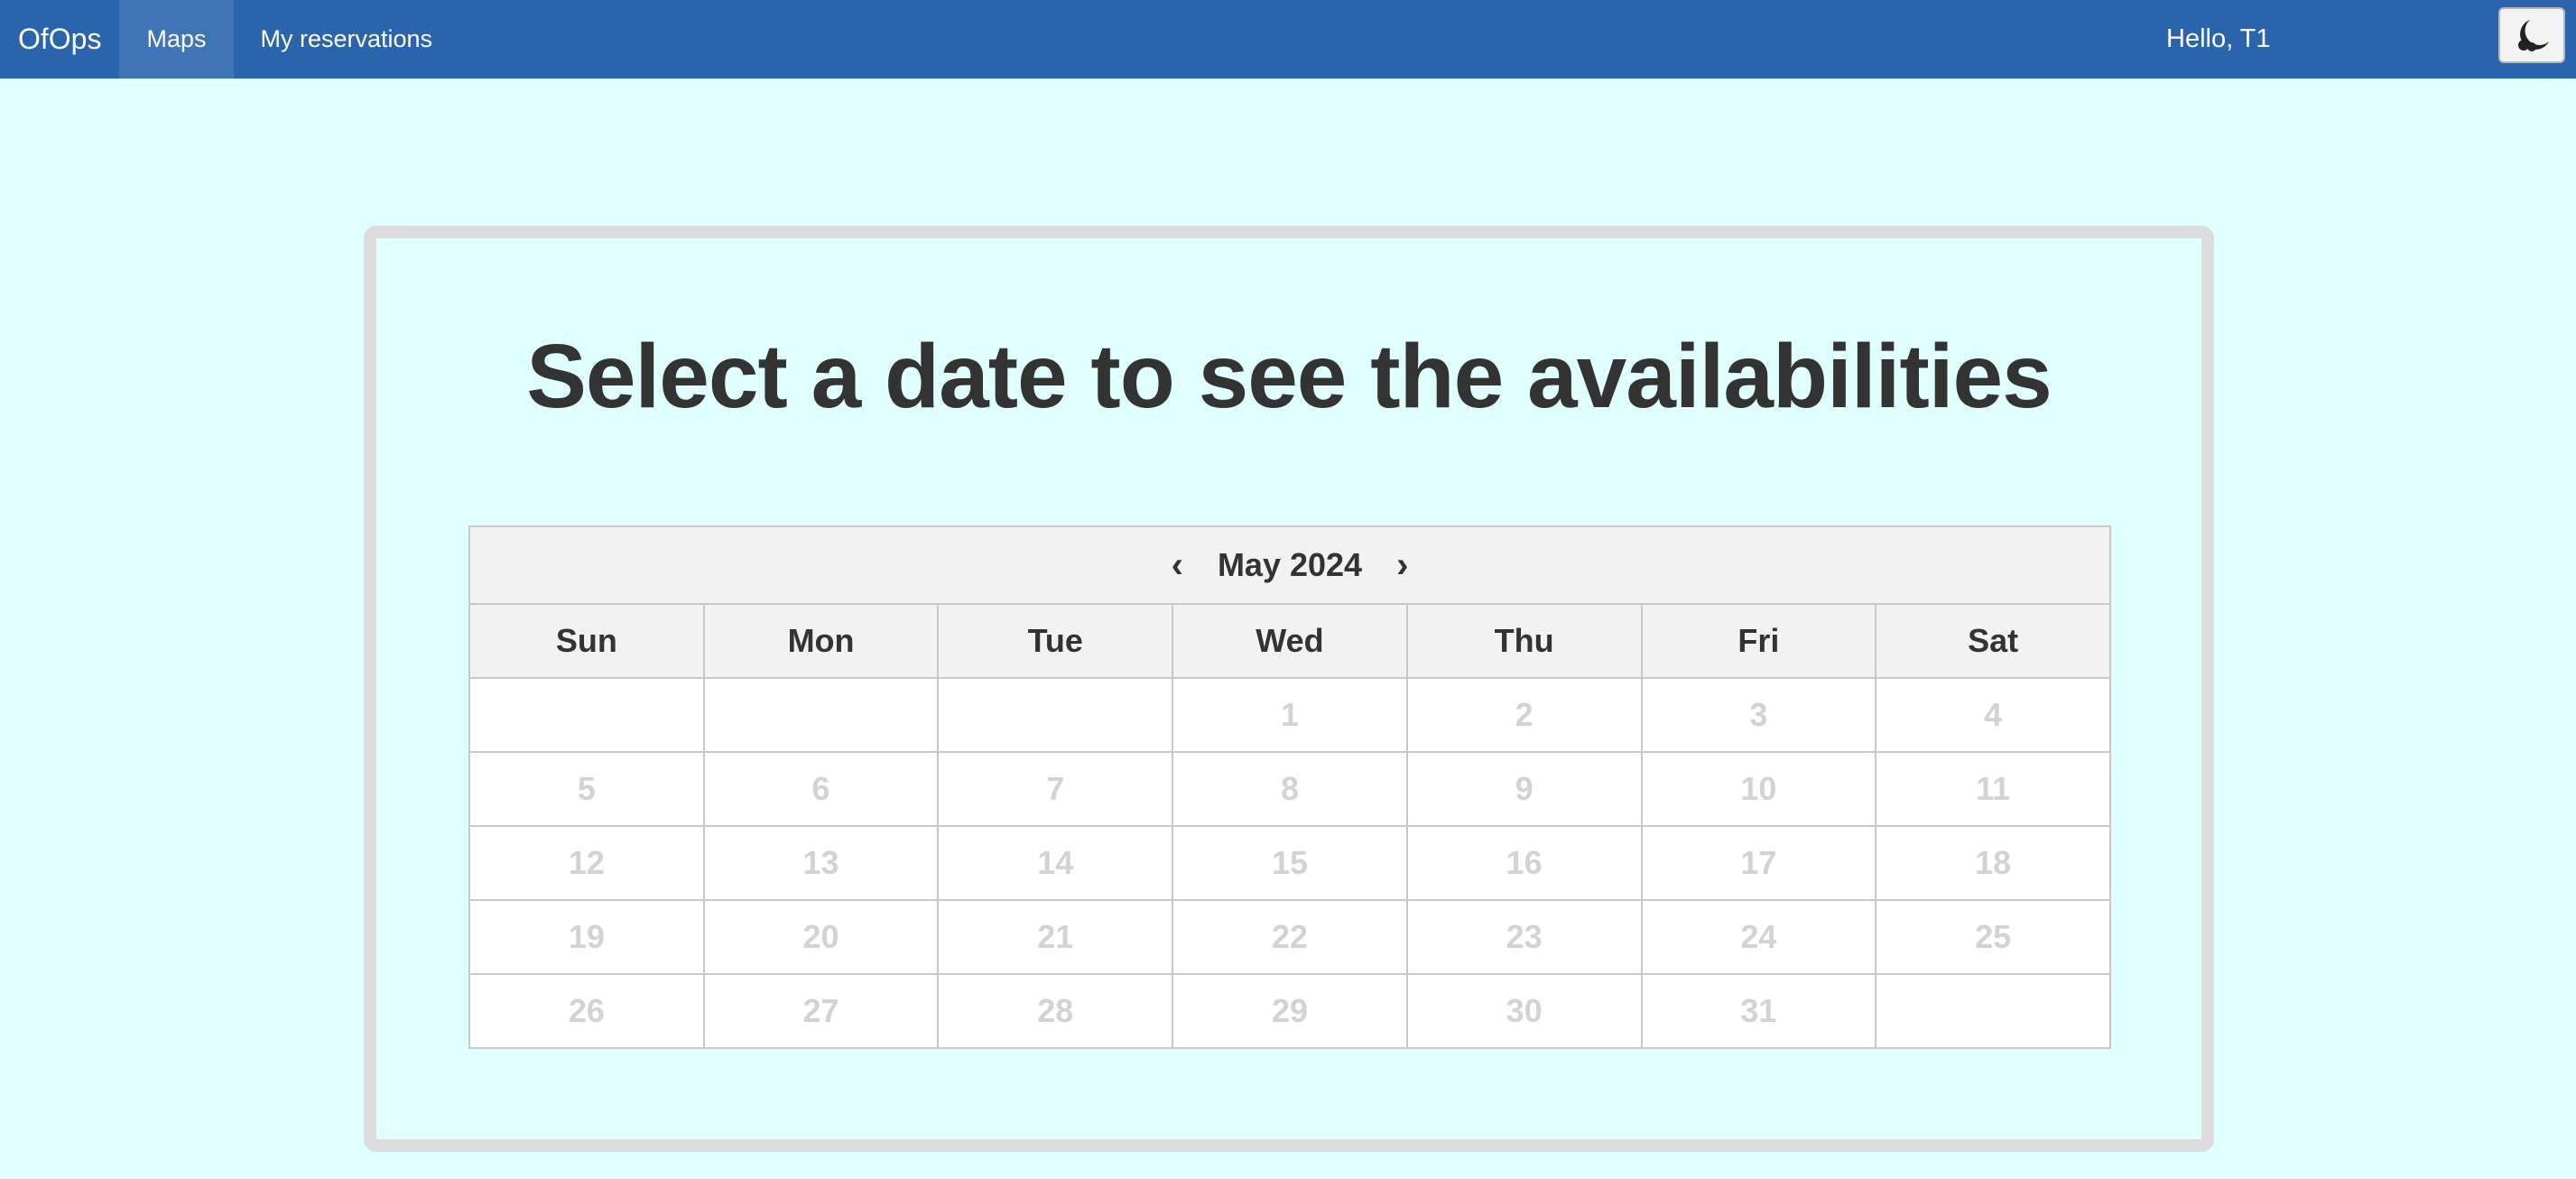  Describe the element at coordinates (60, 39) in the screenshot. I see `brand-logo: OfOps` at that location.